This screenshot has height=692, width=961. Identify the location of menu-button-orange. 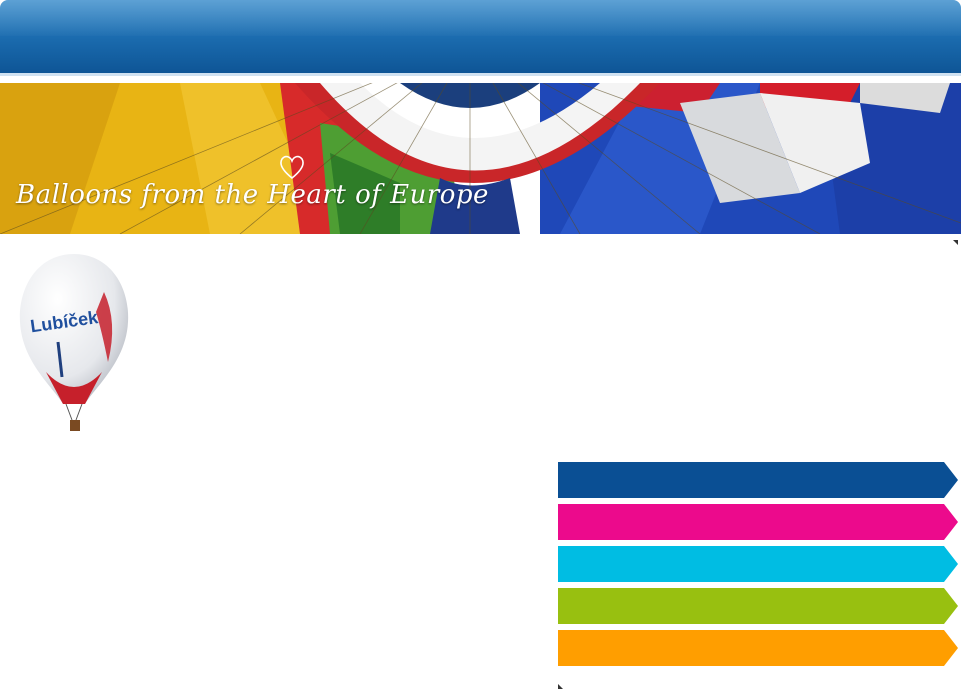
(758, 648).